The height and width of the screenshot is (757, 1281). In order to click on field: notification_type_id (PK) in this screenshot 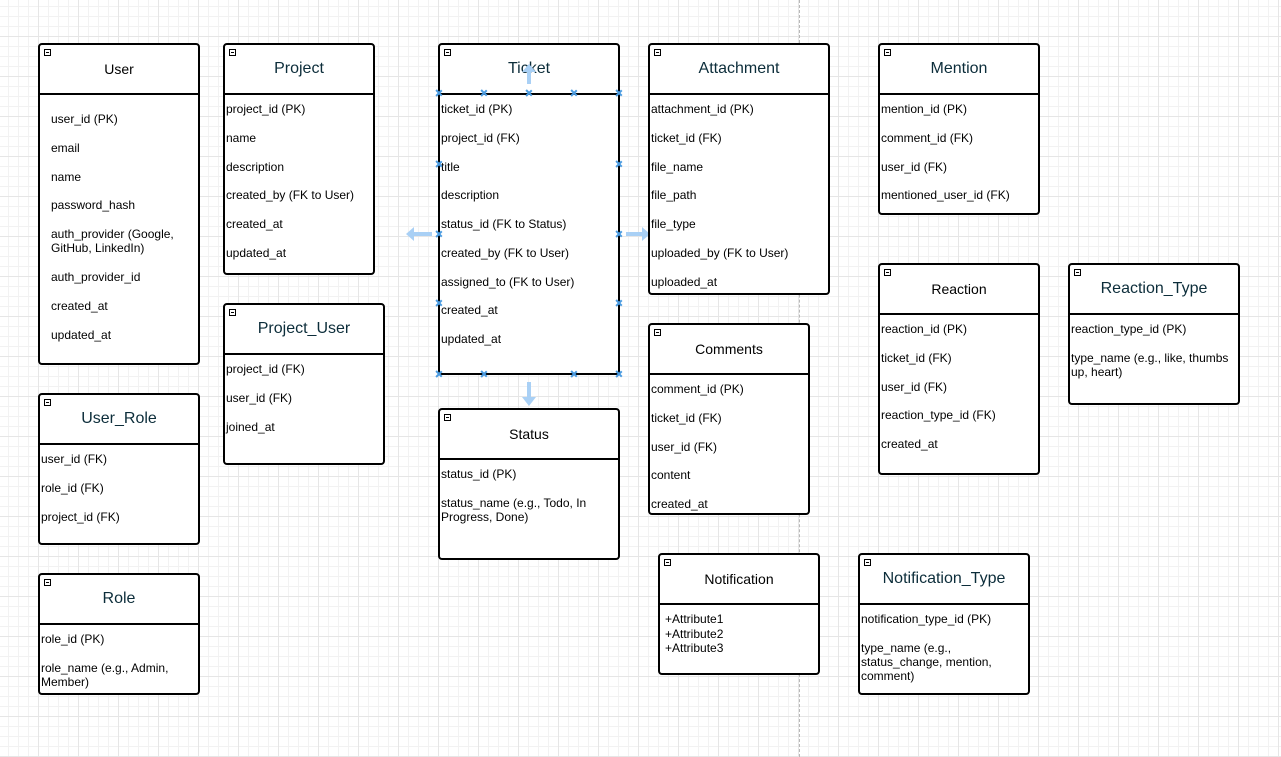, I will do `click(926, 619)`.